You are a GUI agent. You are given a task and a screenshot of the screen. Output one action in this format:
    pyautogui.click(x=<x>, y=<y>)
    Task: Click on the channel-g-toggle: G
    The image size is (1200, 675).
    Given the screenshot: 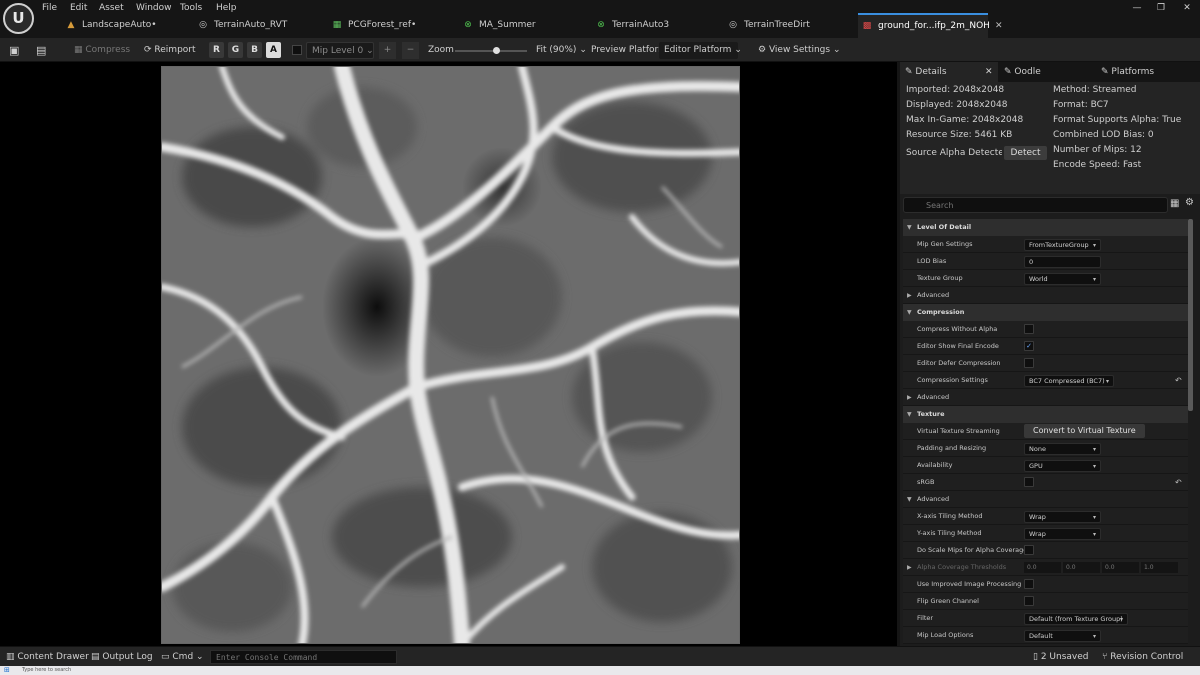 What is the action you would take?
    pyautogui.click(x=235, y=50)
    